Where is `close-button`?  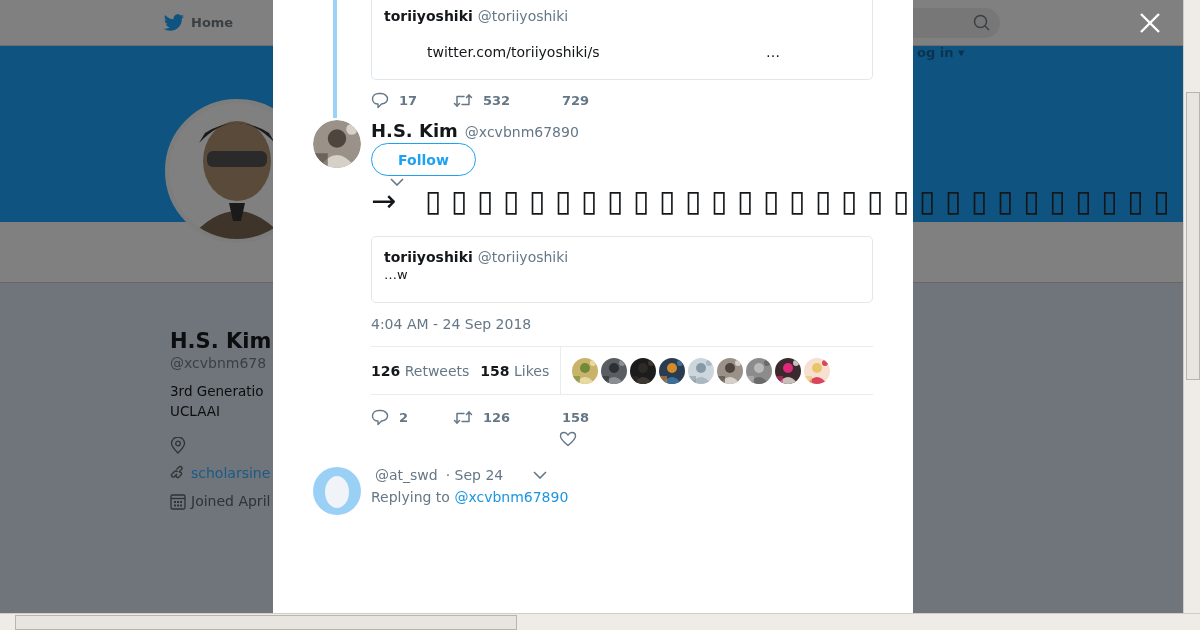 close-button is located at coordinates (1150, 23).